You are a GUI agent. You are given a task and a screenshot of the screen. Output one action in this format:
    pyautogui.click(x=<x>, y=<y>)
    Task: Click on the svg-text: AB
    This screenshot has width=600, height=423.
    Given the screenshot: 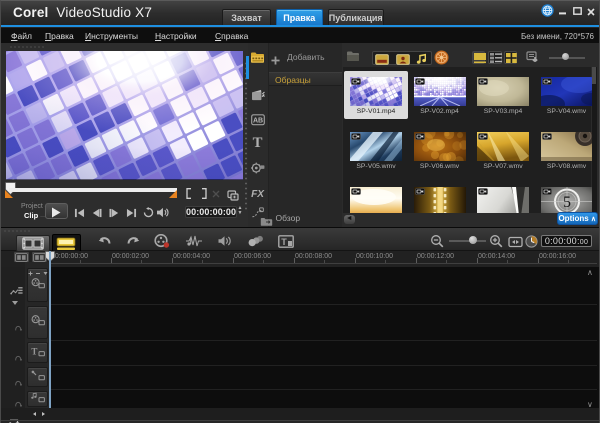 What is the action you would take?
    pyautogui.click(x=257, y=121)
    